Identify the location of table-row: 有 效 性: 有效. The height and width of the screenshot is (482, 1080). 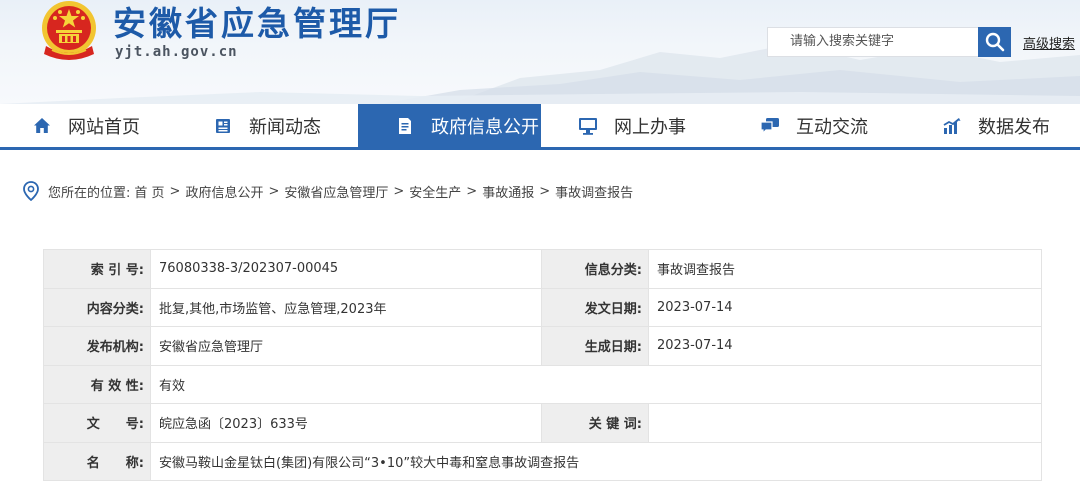
(542, 384).